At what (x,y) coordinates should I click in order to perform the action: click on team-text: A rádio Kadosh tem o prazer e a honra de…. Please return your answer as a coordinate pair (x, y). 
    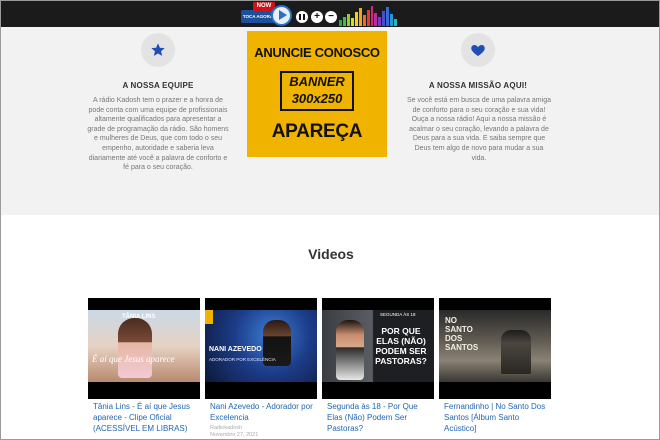
    Looking at the image, I should click on (158, 134).